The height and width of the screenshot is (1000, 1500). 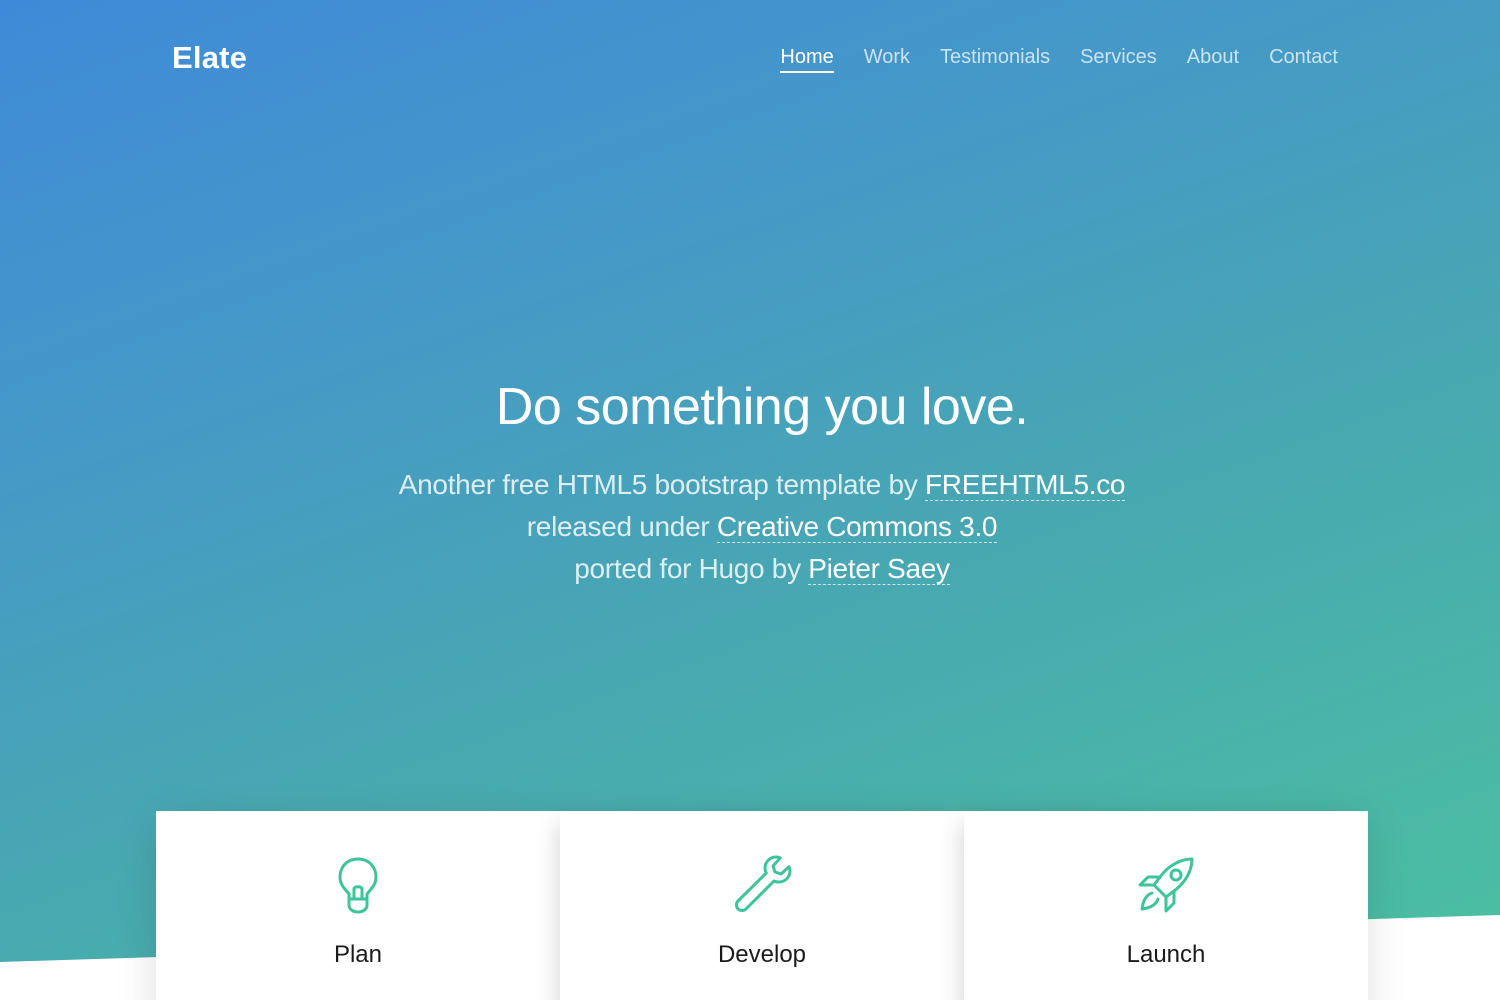 I want to click on lightbulb-icon, so click(x=358, y=885).